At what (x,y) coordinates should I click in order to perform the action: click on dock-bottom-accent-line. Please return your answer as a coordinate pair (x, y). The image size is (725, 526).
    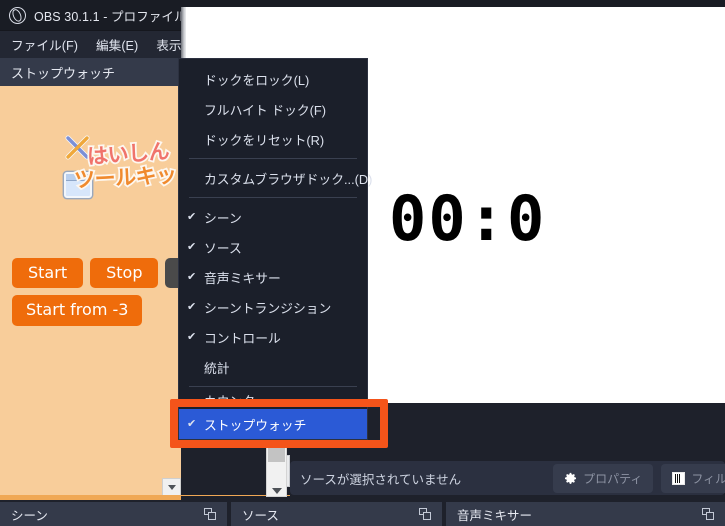
    Looking at the image, I should click on (145, 495).